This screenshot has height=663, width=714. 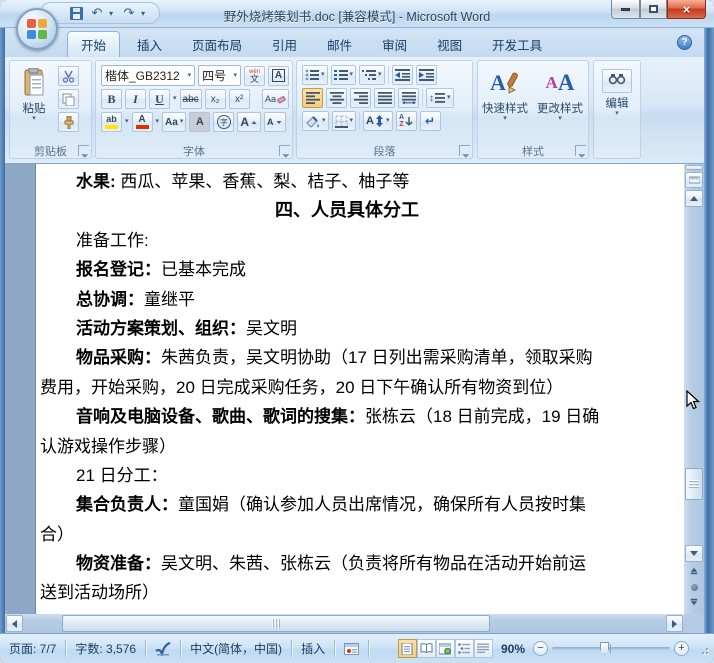 What do you see at coordinates (339, 44) in the screenshot?
I see `tab-mailings: 邮件` at bounding box center [339, 44].